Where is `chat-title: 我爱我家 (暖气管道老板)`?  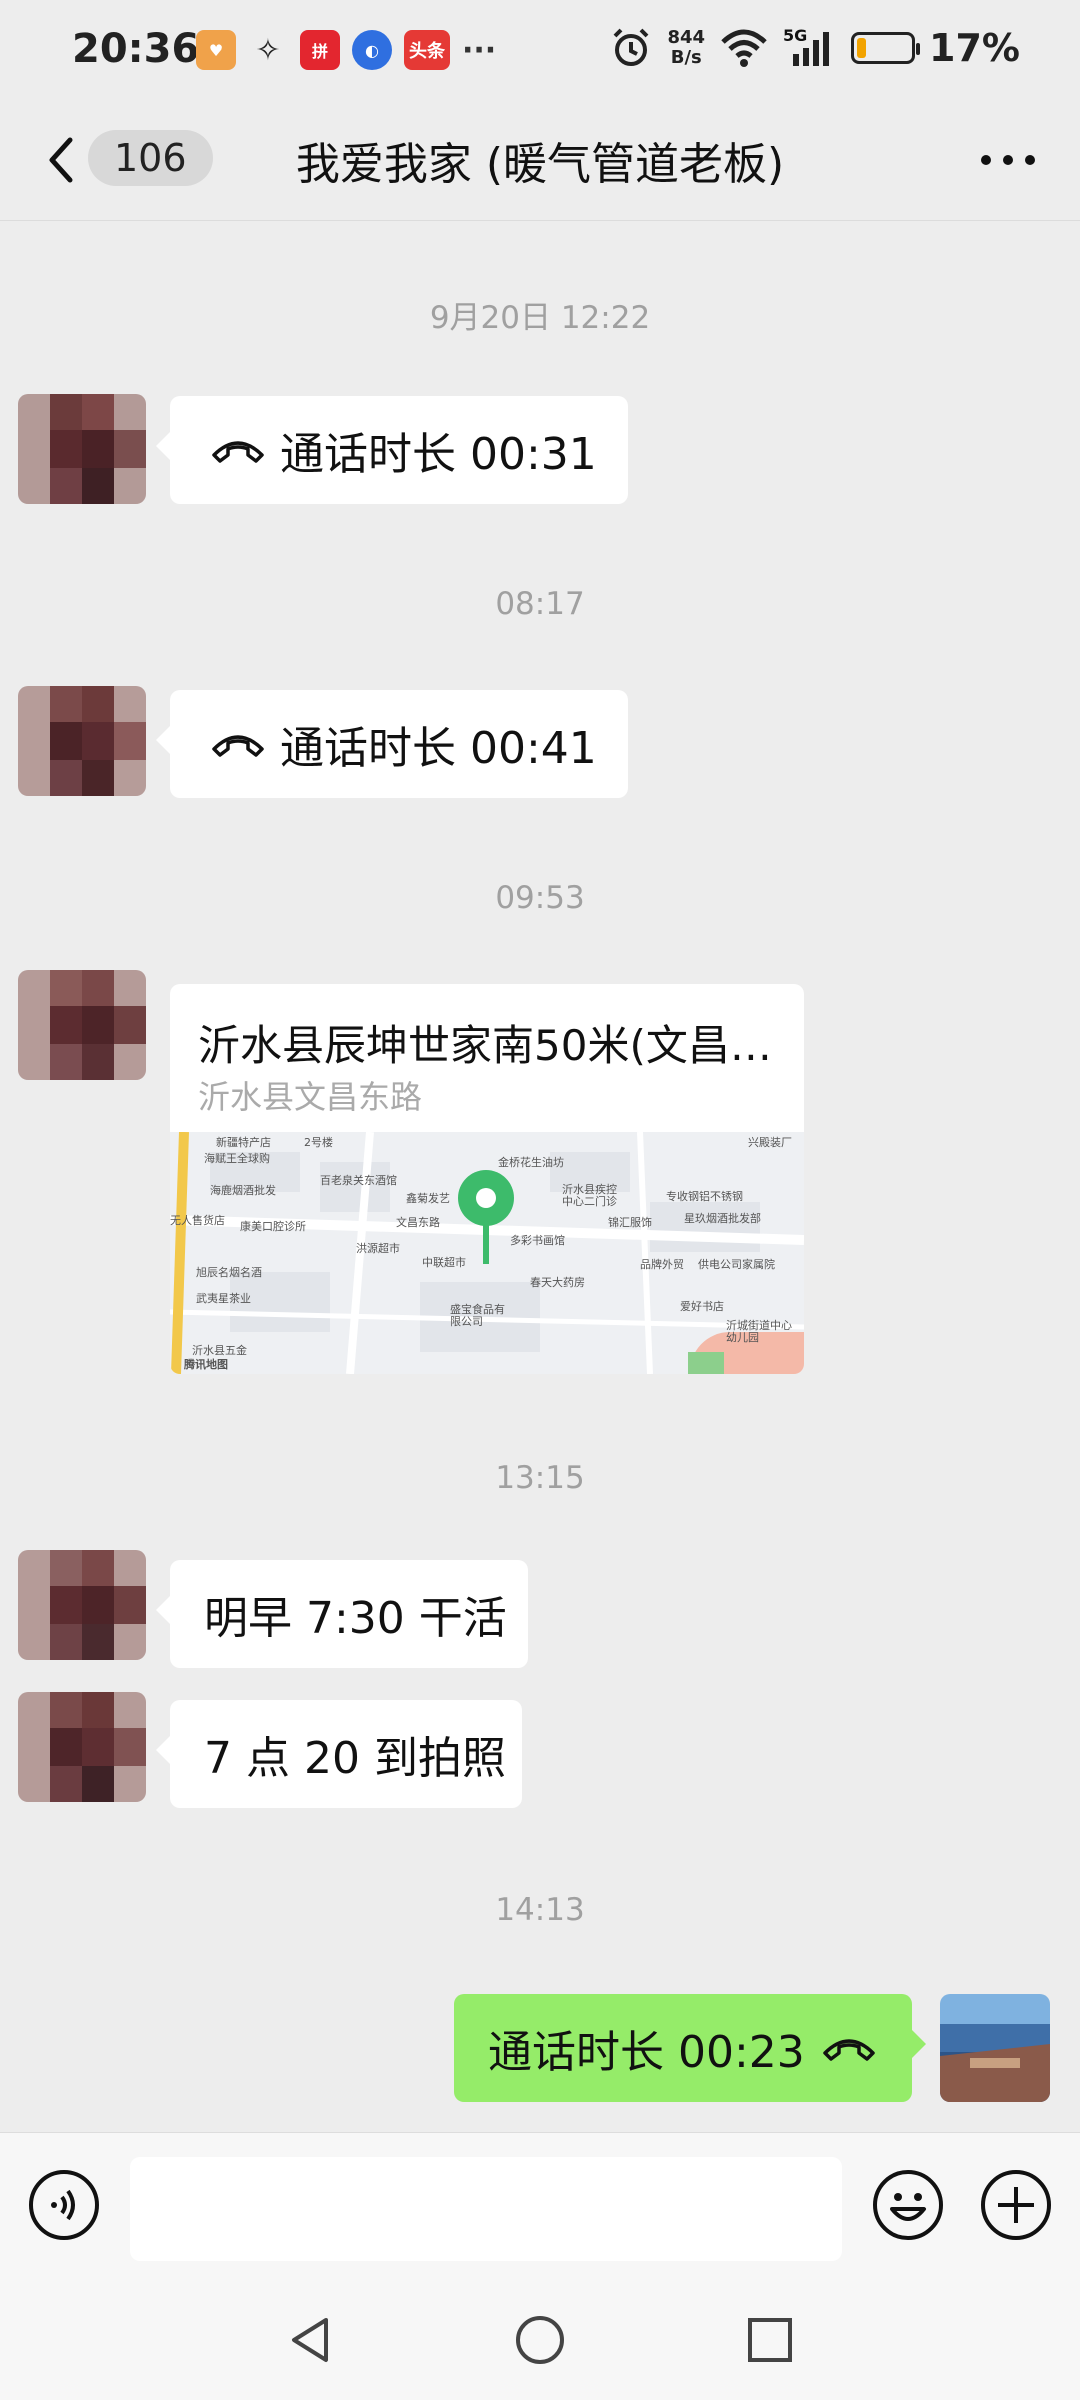
chat-title: 我爱我家 (暖气管道老板) is located at coordinates (540, 164).